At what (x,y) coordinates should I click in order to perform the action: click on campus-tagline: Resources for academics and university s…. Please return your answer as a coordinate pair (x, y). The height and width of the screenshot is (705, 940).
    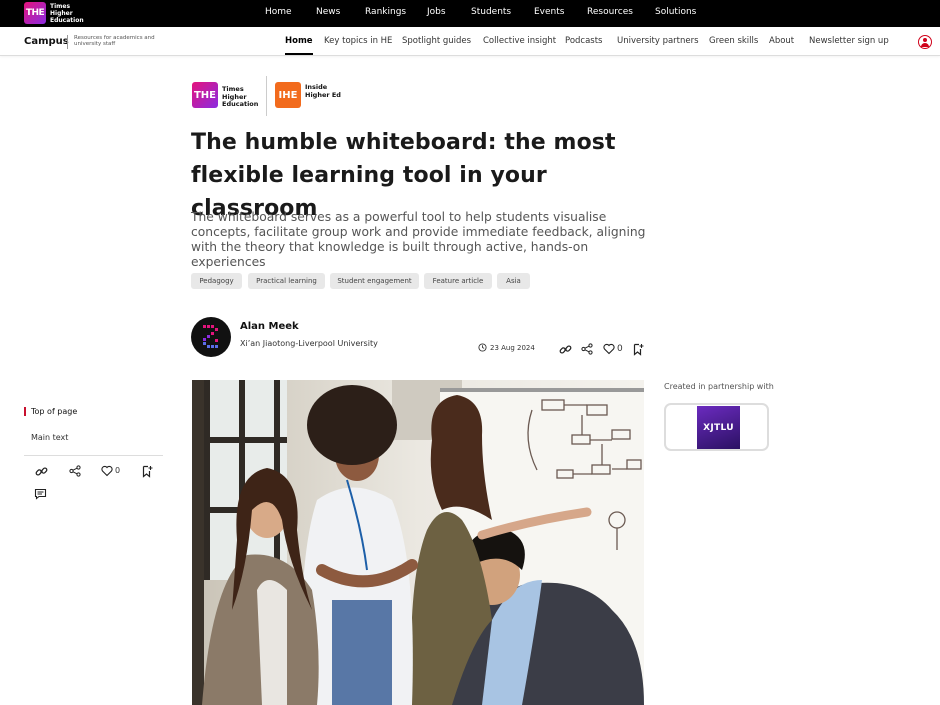
    Looking at the image, I should click on (114, 41).